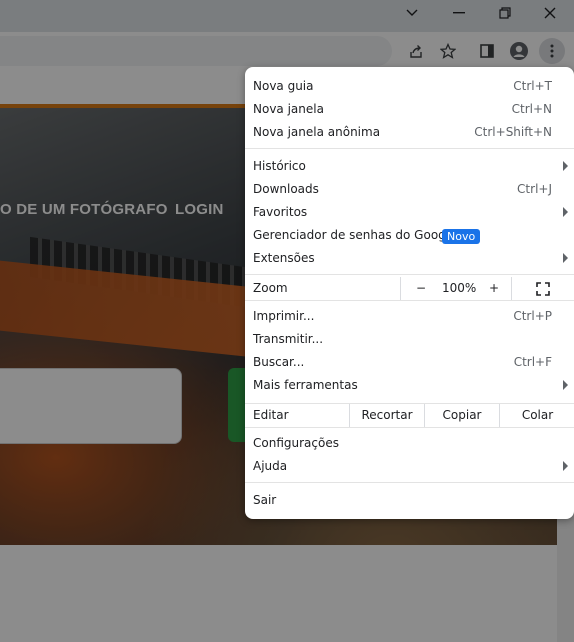  I want to click on menu-item-zoom: Zoom − 100% +, so click(409, 288).